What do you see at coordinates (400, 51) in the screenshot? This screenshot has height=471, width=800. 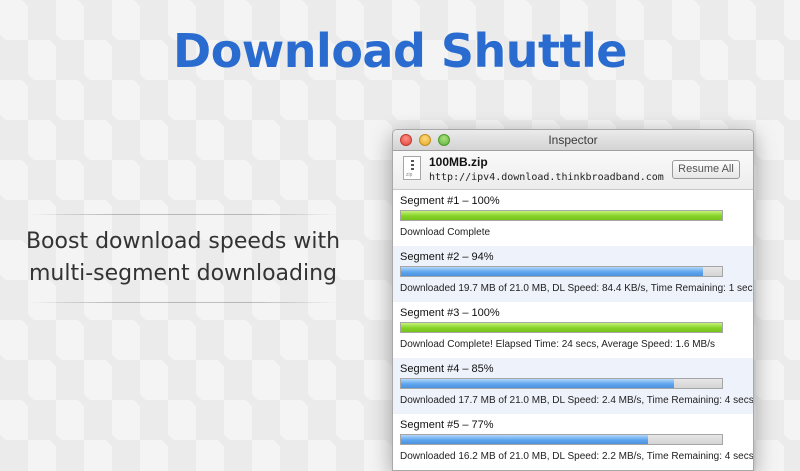 I see `app-headline: Download Shuttle` at bounding box center [400, 51].